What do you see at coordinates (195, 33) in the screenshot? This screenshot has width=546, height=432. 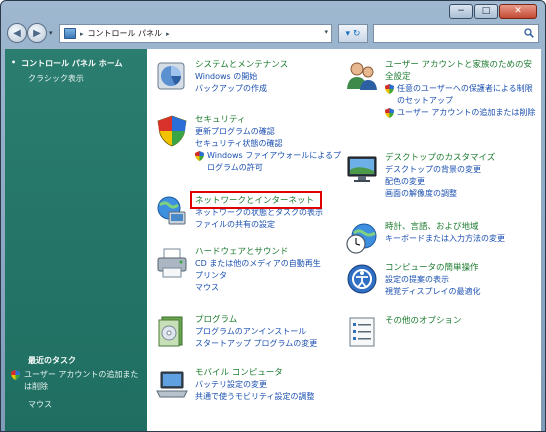 I see `address-bar: ▸ コントロール パネル ▸ ▾` at bounding box center [195, 33].